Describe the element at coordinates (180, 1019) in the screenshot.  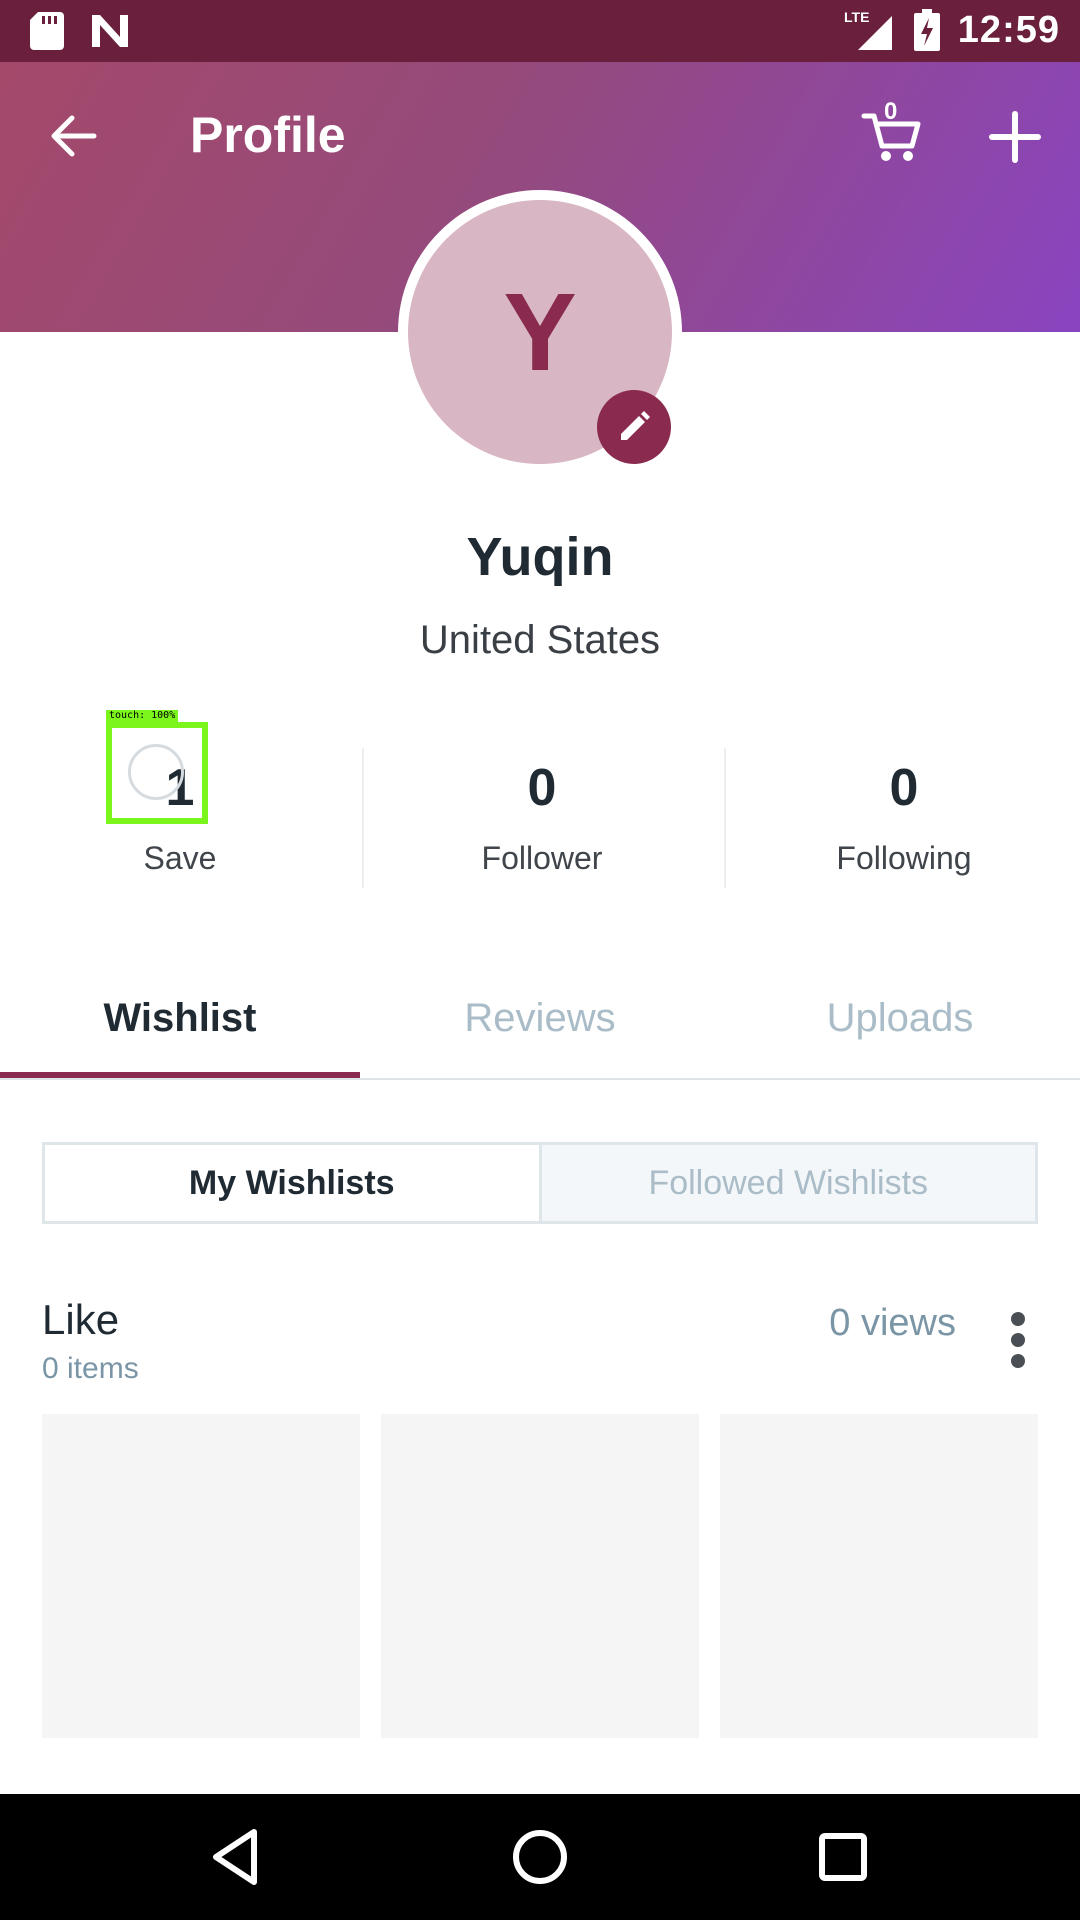
I see `tab-wishlist: Wishlist` at that location.